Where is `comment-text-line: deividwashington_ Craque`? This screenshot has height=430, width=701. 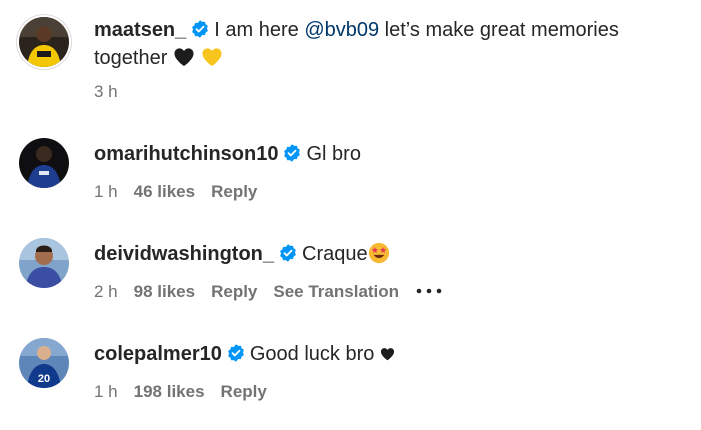
comment-text-line: deividwashington_ Craque is located at coordinates (389, 254).